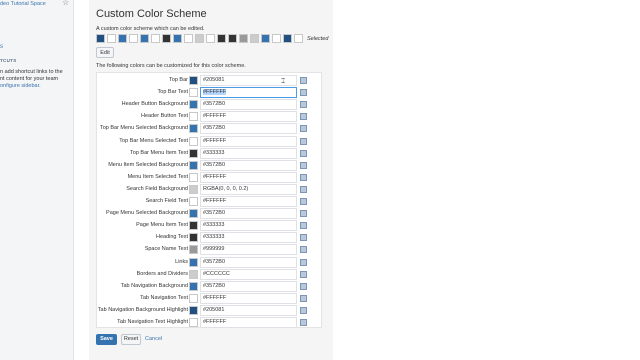 This screenshot has width=640, height=360. What do you see at coordinates (151, 14) in the screenshot?
I see `page-title: Custom Color Scheme` at bounding box center [151, 14].